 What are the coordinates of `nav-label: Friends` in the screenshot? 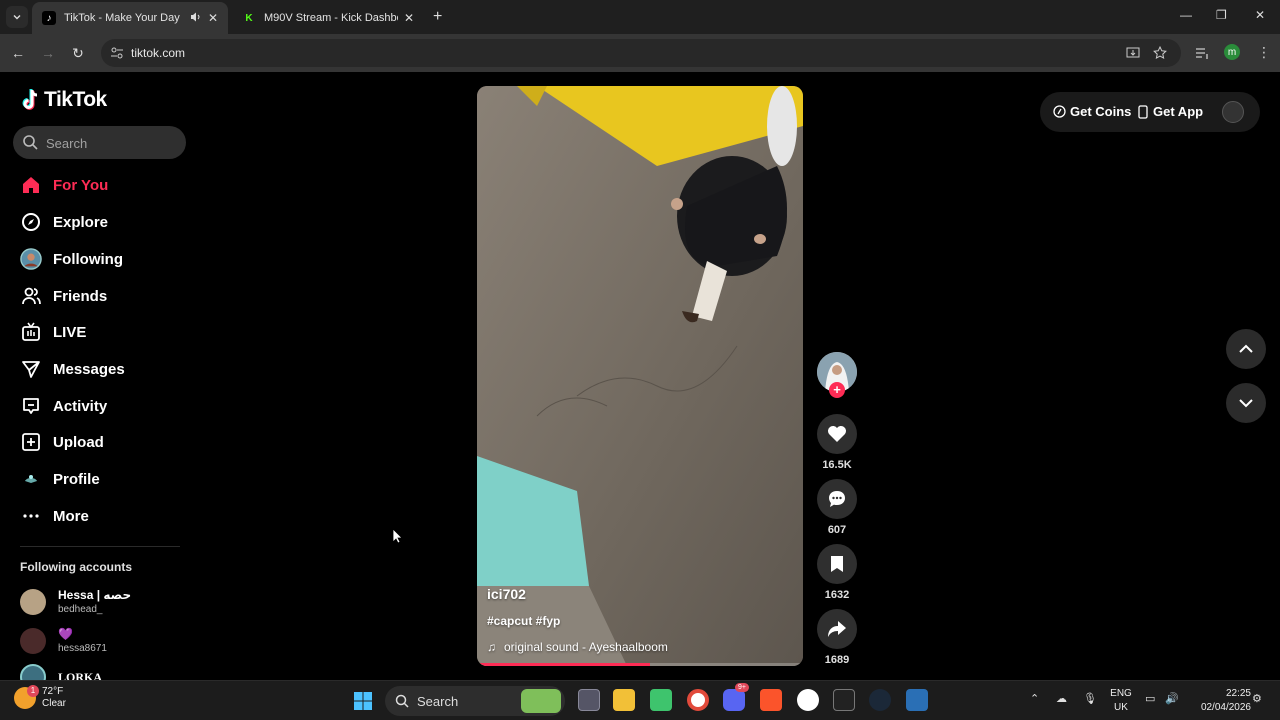 It's located at (80, 296).